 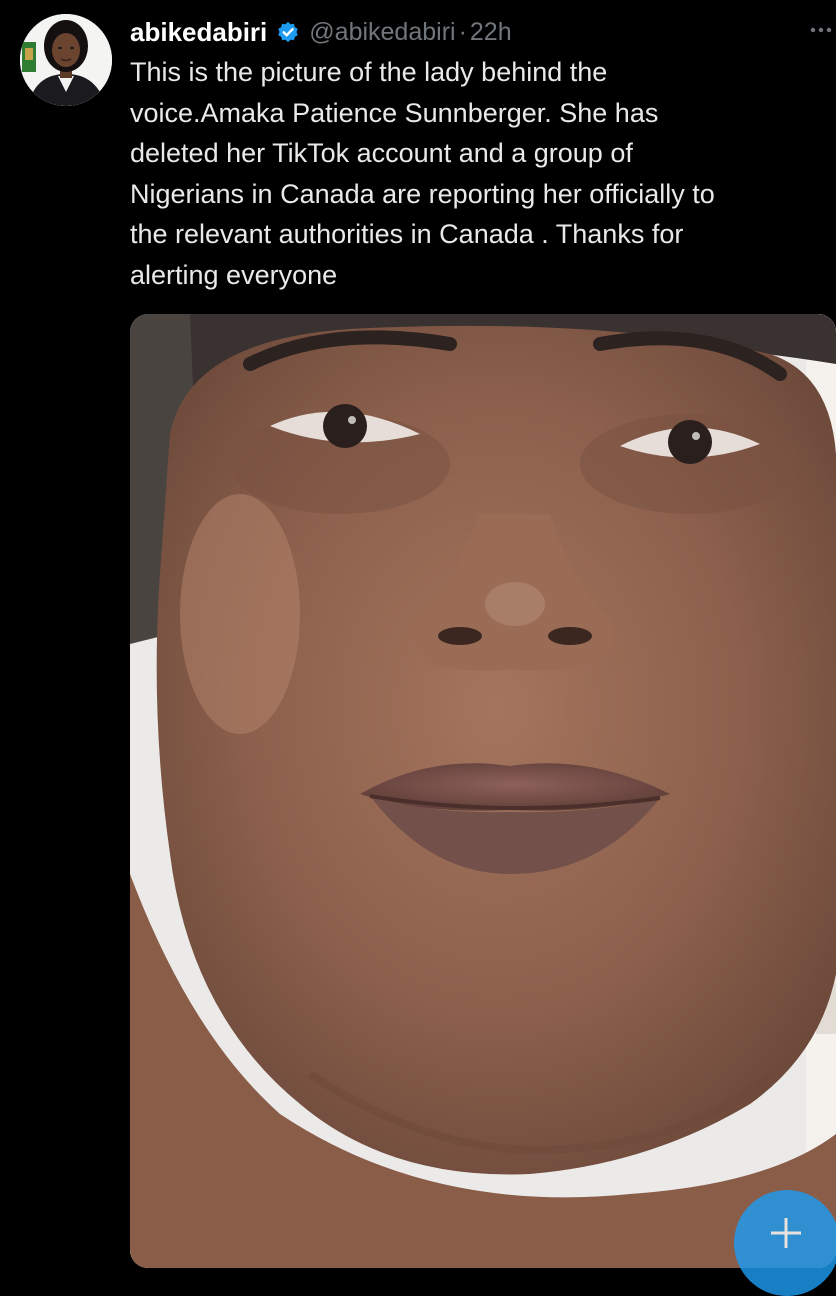 I want to click on more-options-icon, so click(x=821, y=27).